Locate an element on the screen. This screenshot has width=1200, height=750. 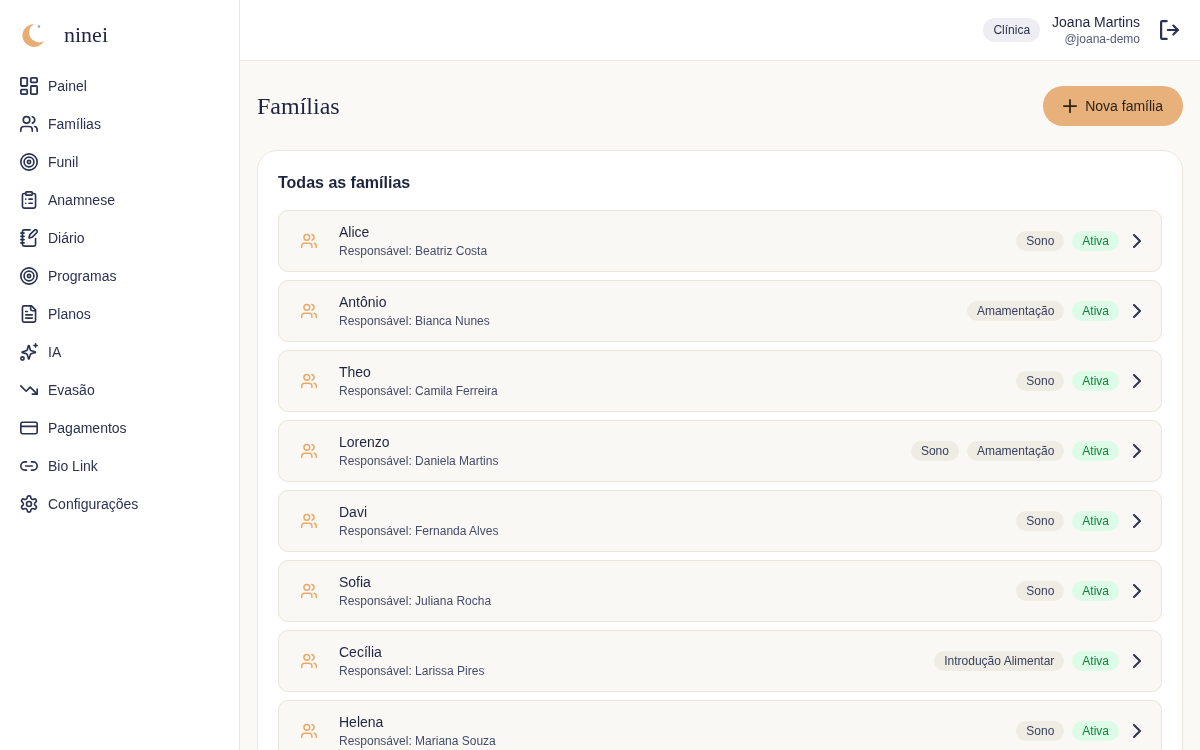
sidebar-item: Bio Link is located at coordinates (119, 466).